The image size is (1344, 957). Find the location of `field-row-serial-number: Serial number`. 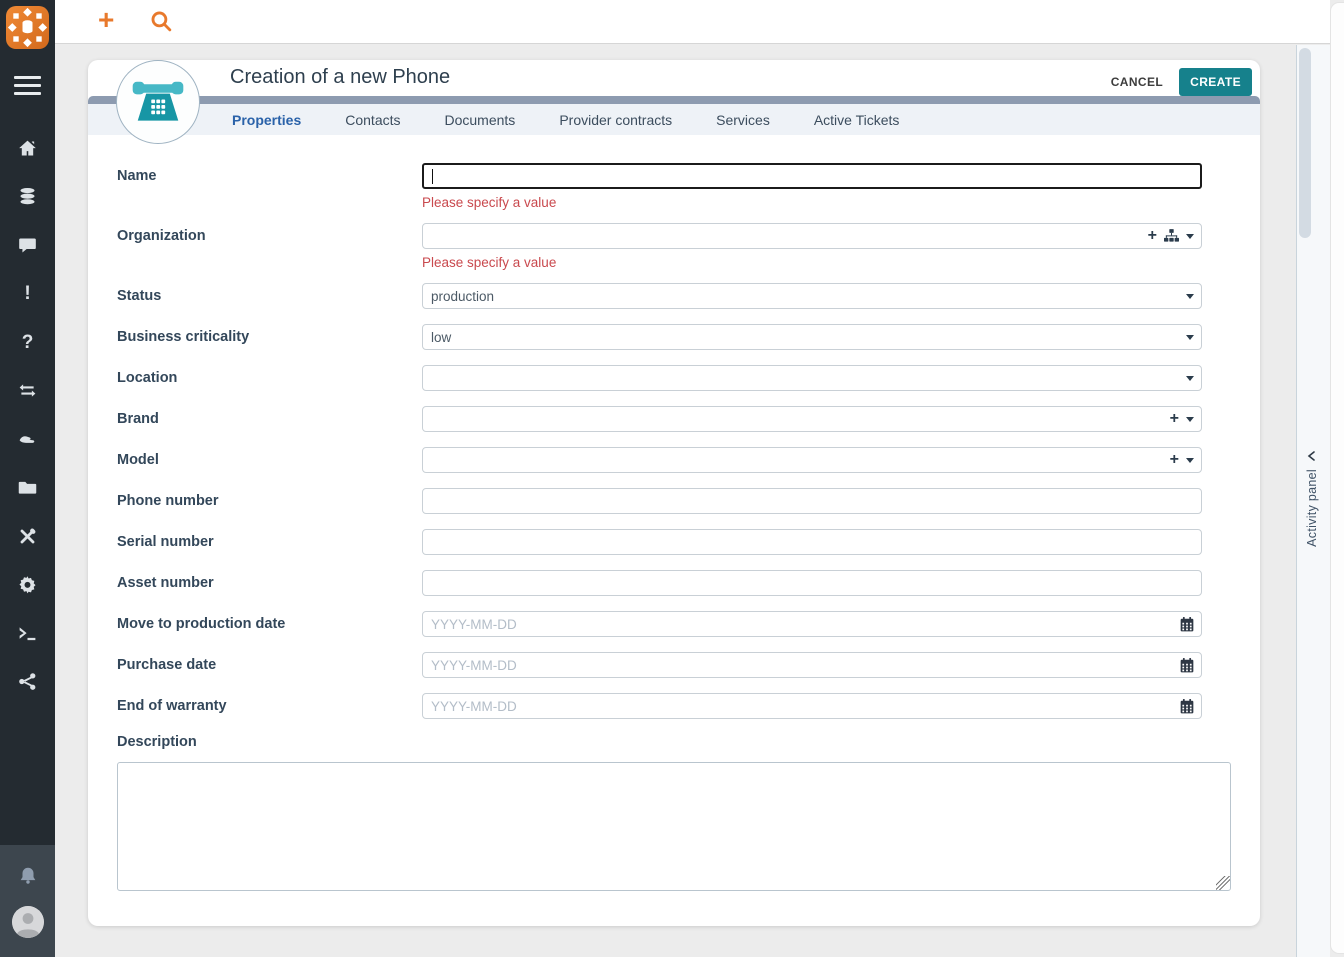

field-row-serial-number: Serial number is located at coordinates (674, 542).